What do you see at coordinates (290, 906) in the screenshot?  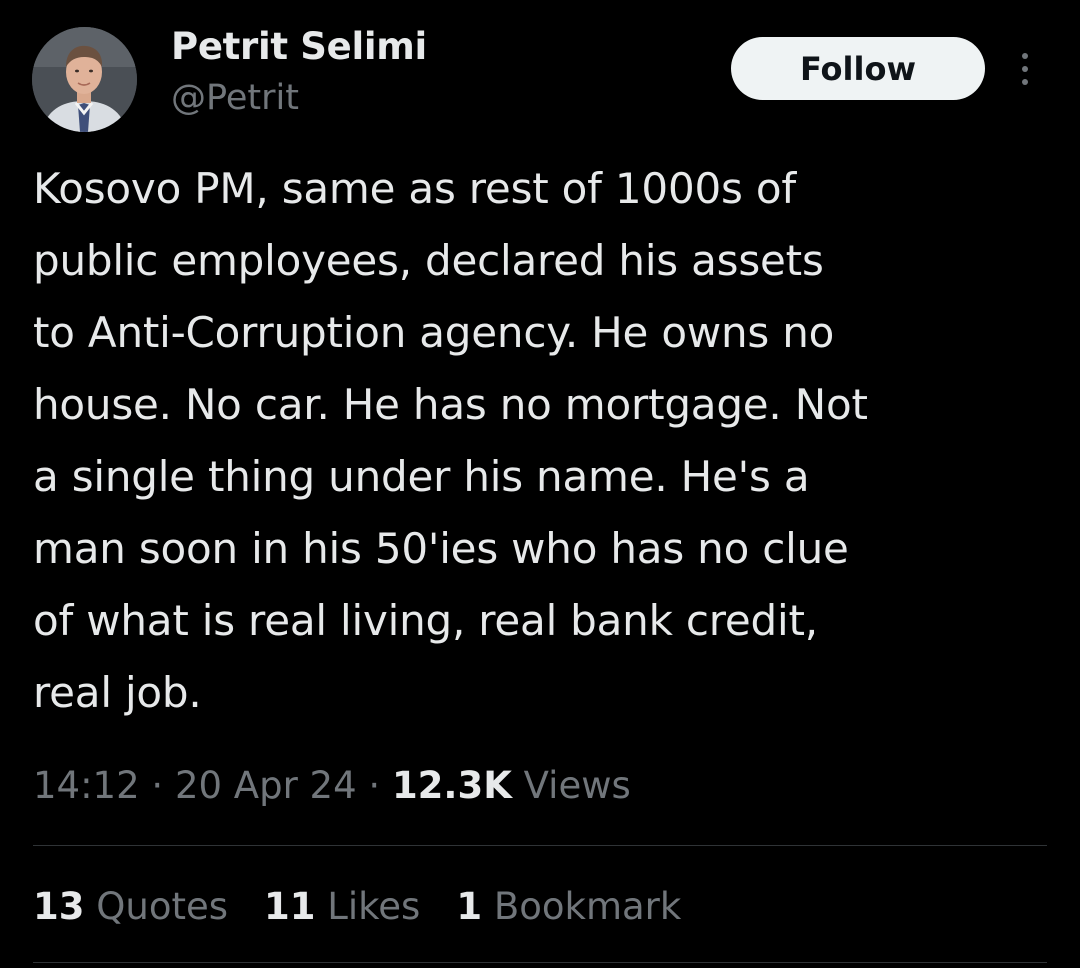 I see `likes-count: 11` at bounding box center [290, 906].